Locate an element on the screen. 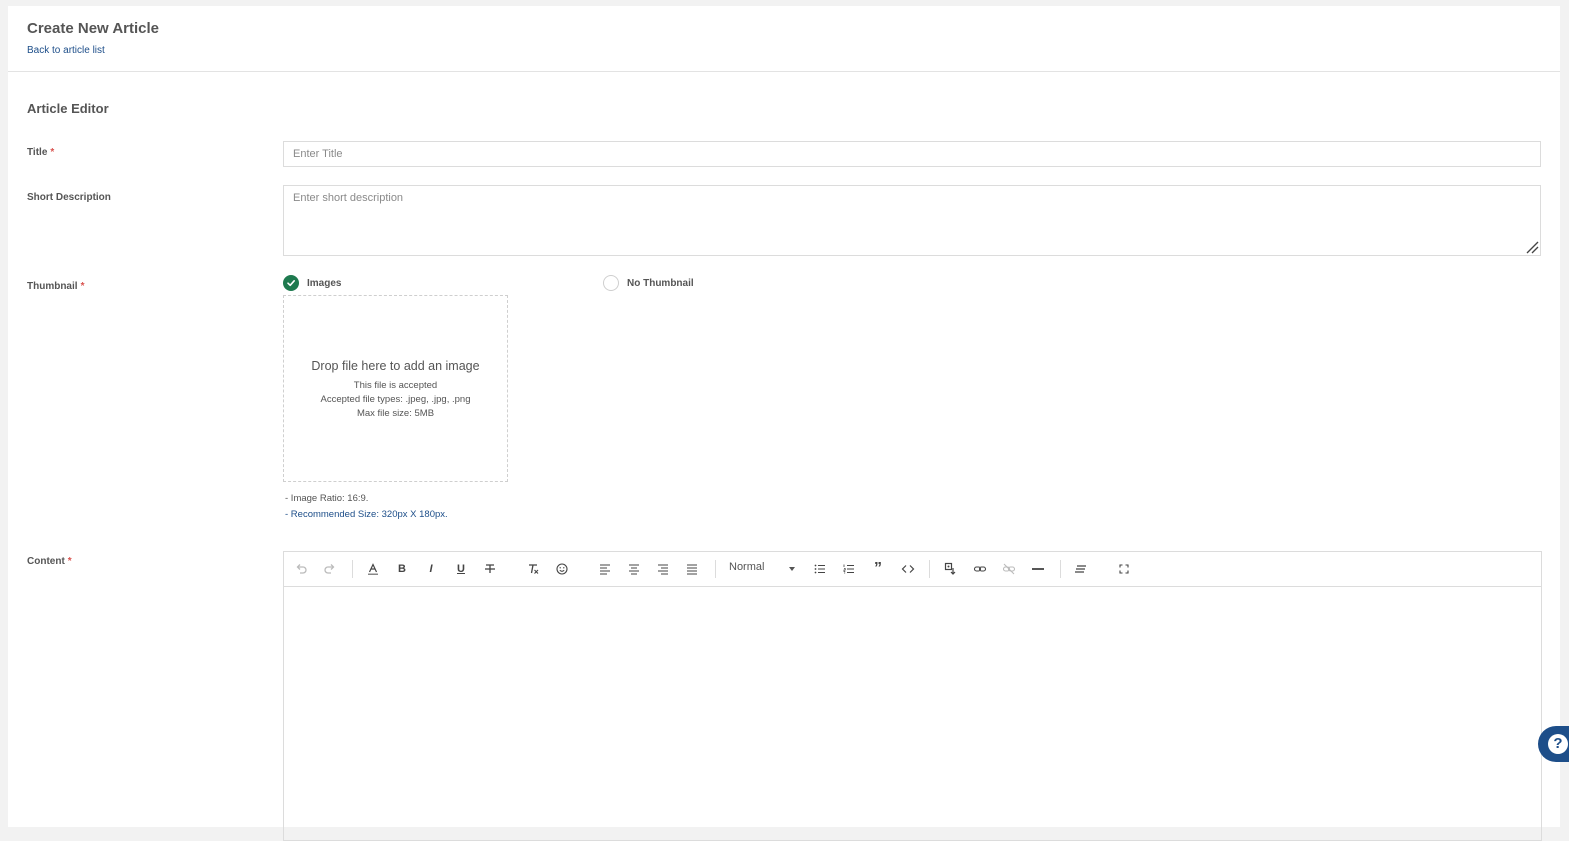 This screenshot has height=841, width=1569. resize-grip-icon is located at coordinates (1532, 247).